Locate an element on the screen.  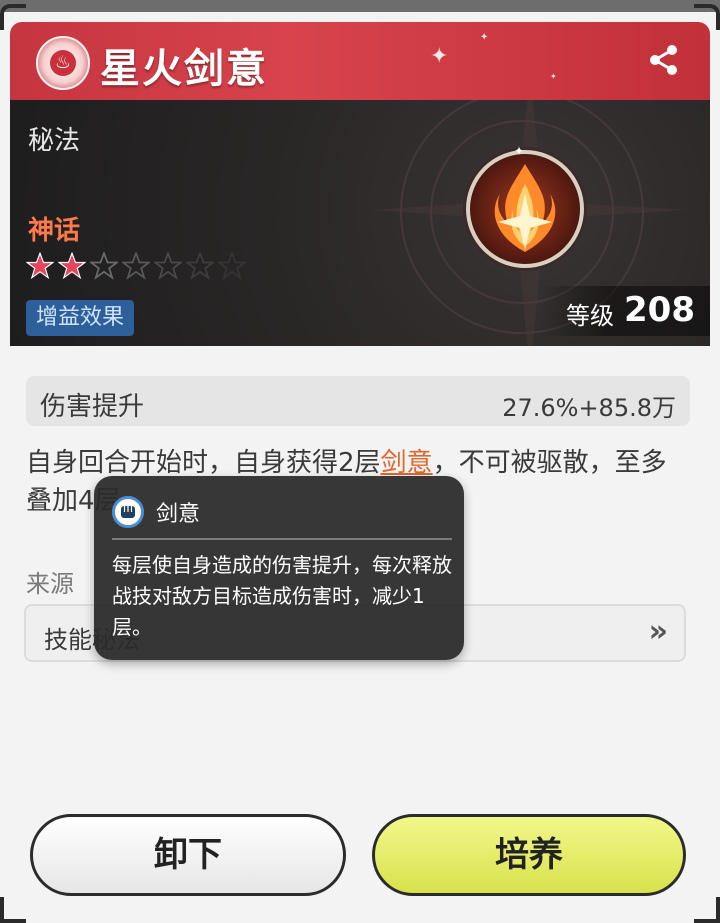
double-chevron-right-icon: » is located at coordinates (658, 631).